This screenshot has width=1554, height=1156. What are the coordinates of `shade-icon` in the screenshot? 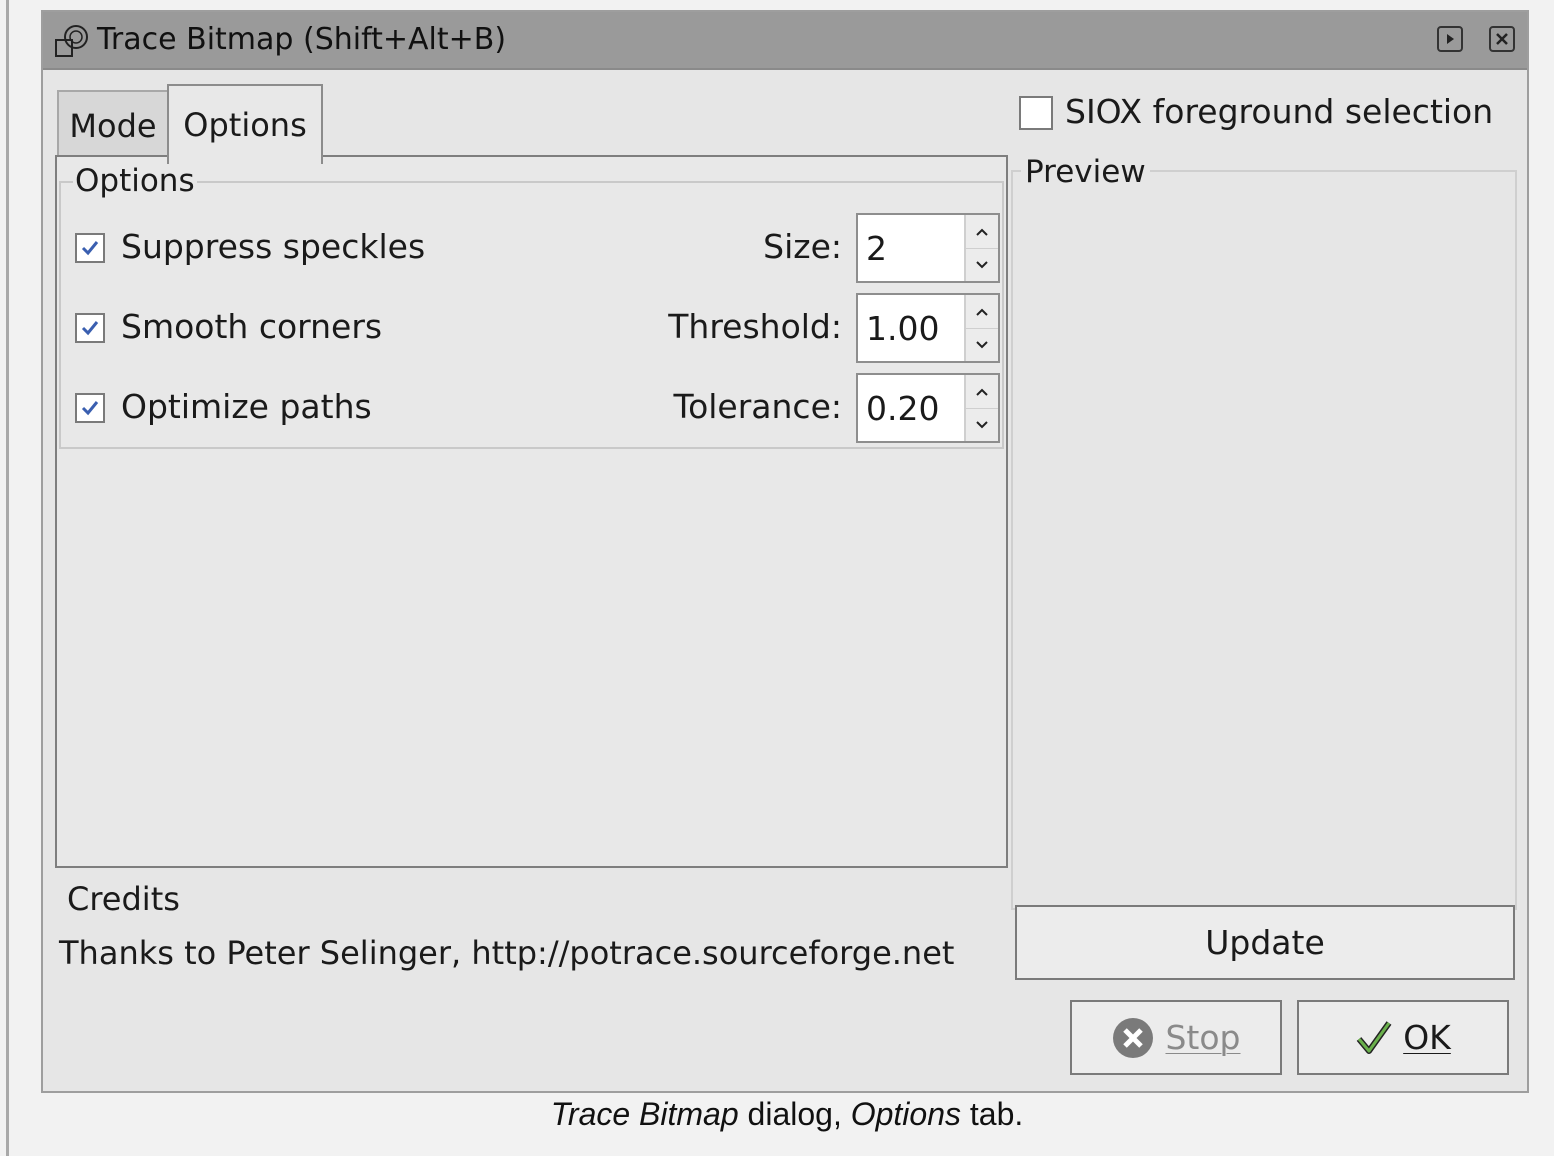 It's located at (1450, 39).